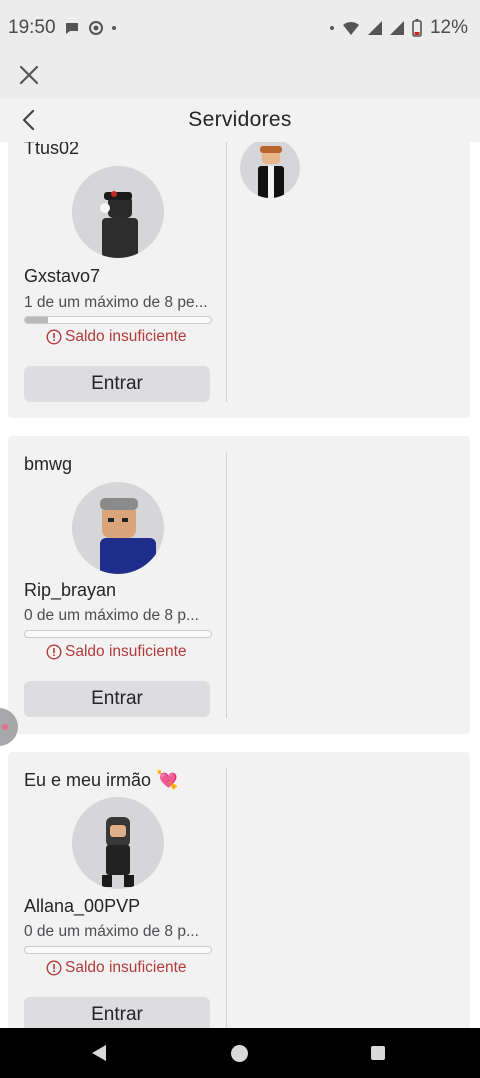 The image size is (480, 1078). What do you see at coordinates (48, 464) in the screenshot?
I see `server-name: bmwg` at bounding box center [48, 464].